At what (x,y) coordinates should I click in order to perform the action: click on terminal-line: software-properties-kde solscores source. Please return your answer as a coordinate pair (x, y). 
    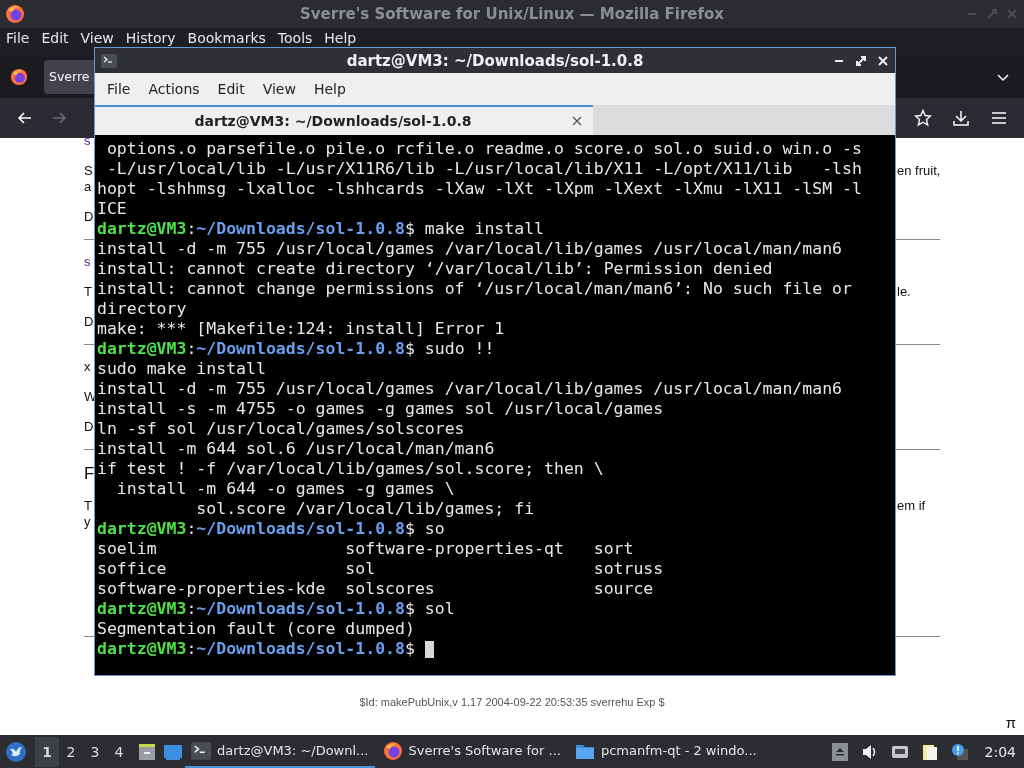
    Looking at the image, I should click on (375, 589).